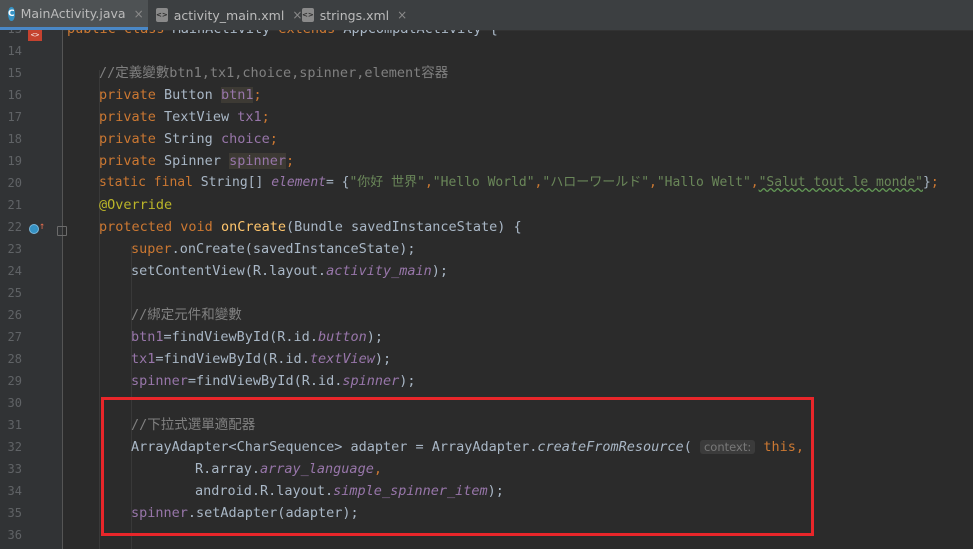 The width and height of the screenshot is (973, 549). Describe the element at coordinates (14, 183) in the screenshot. I see `line-number: 20` at that location.